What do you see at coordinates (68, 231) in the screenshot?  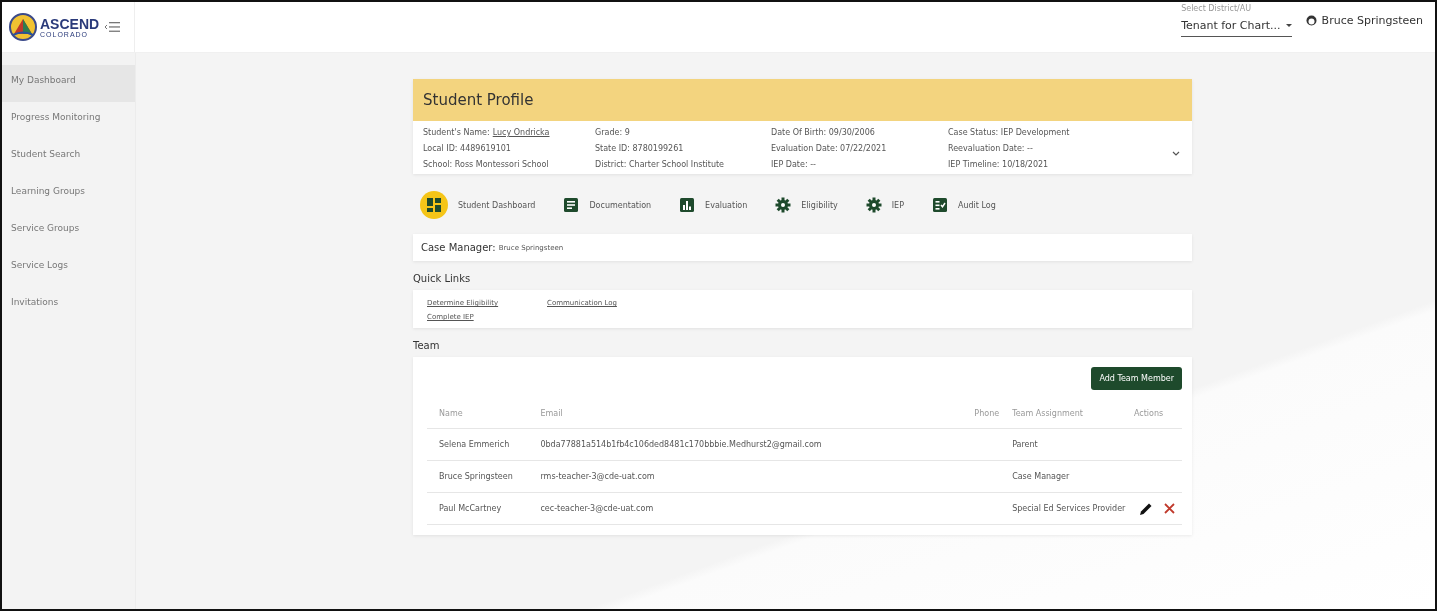 I see `sidebar-item: Service Groups` at bounding box center [68, 231].